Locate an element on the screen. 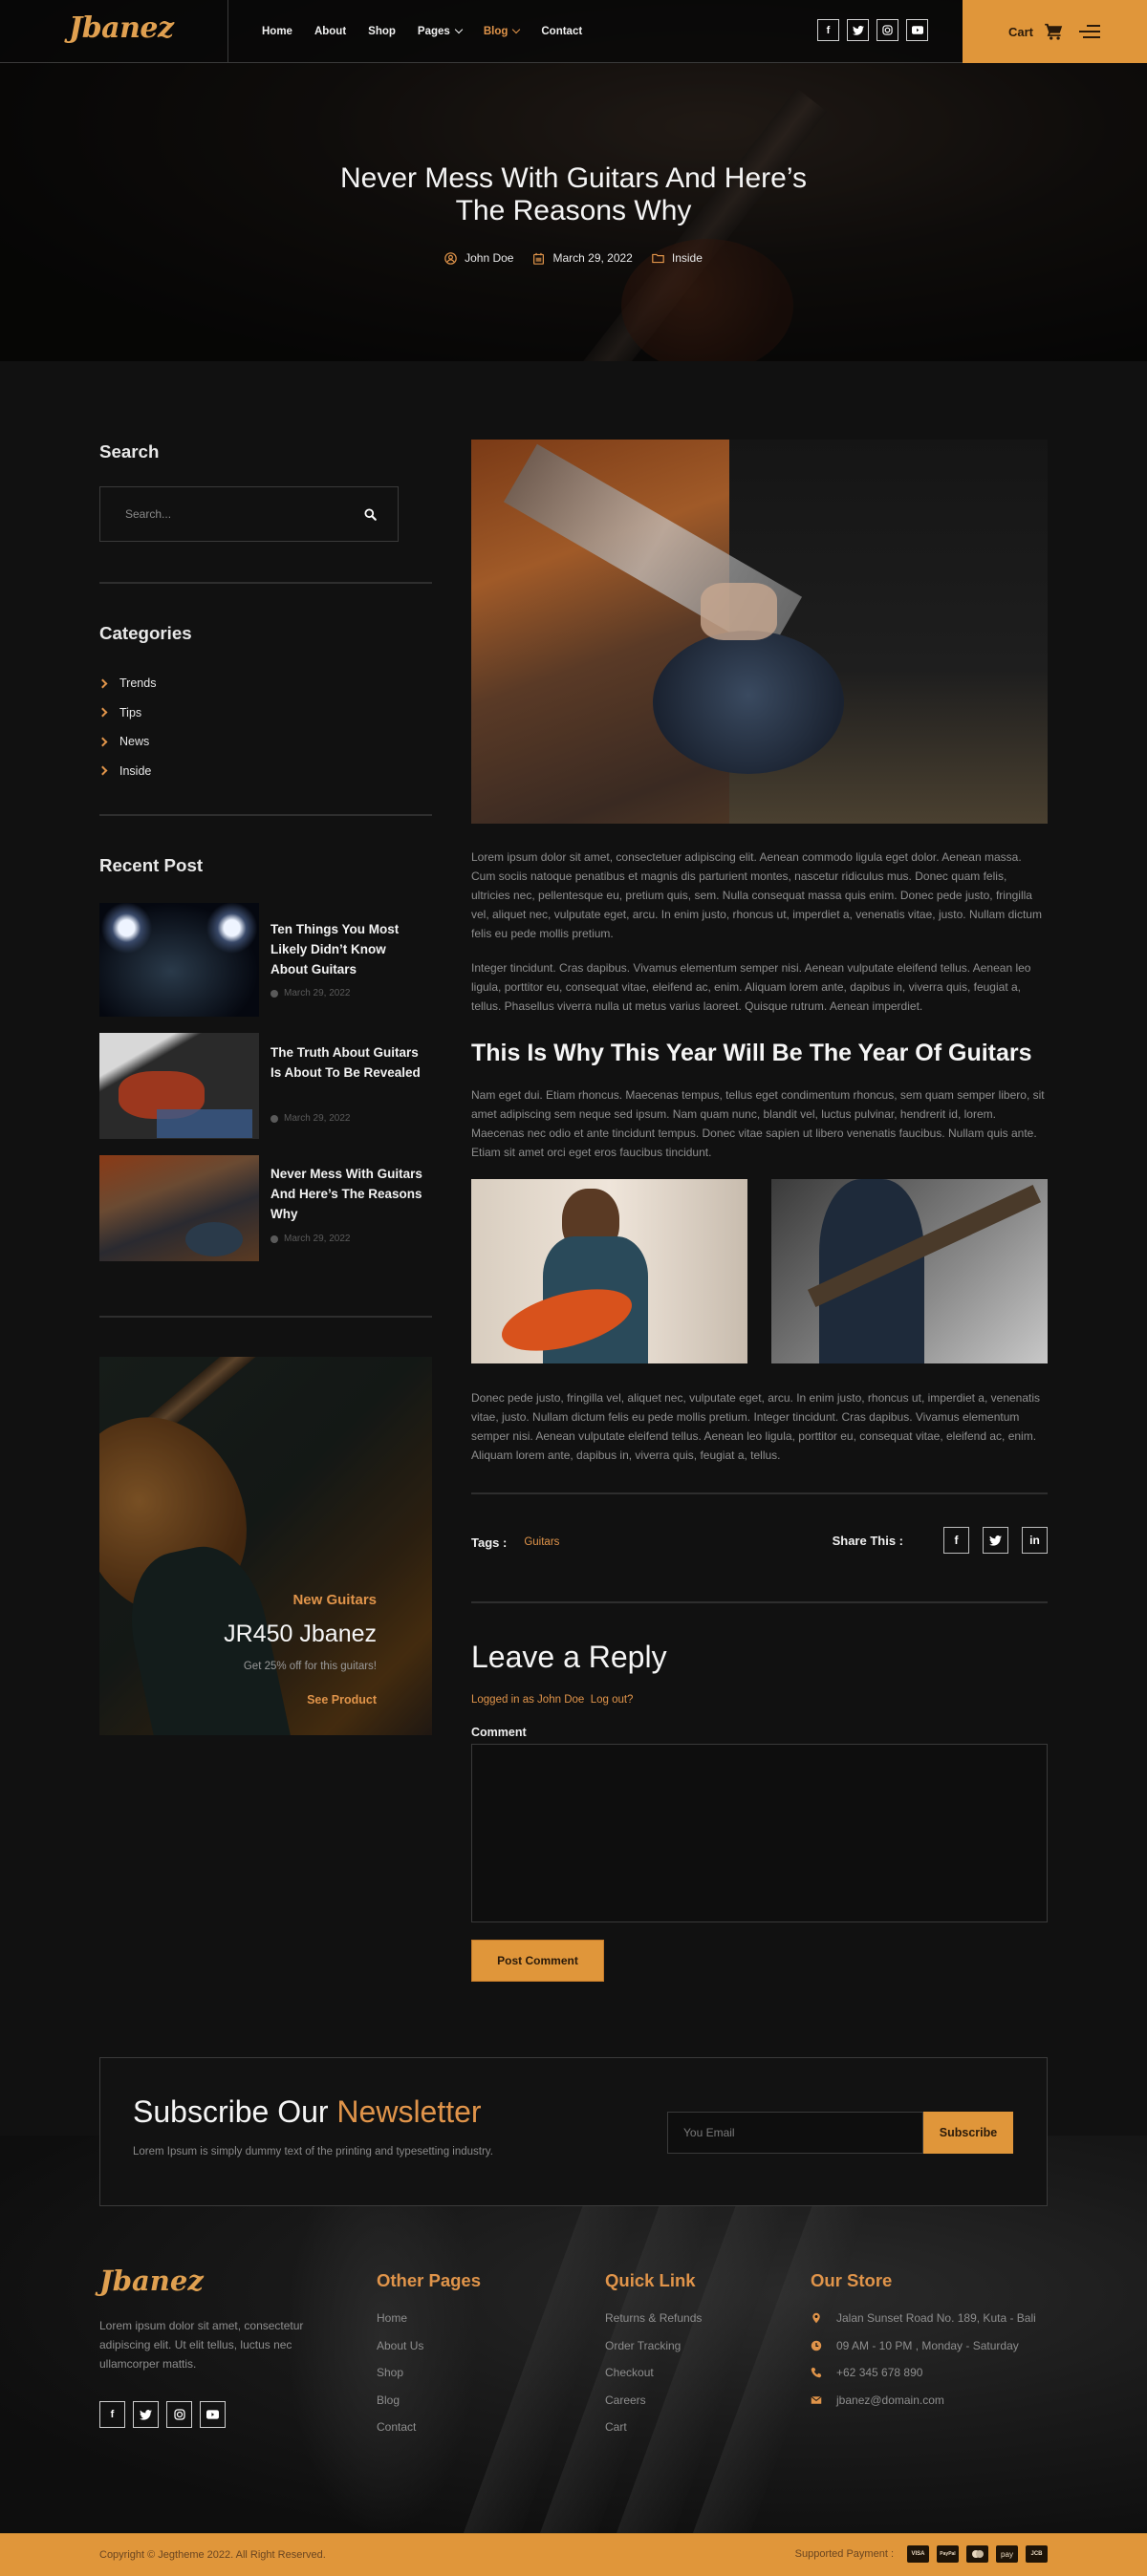  logout-link: Log out? is located at coordinates (612, 1700).